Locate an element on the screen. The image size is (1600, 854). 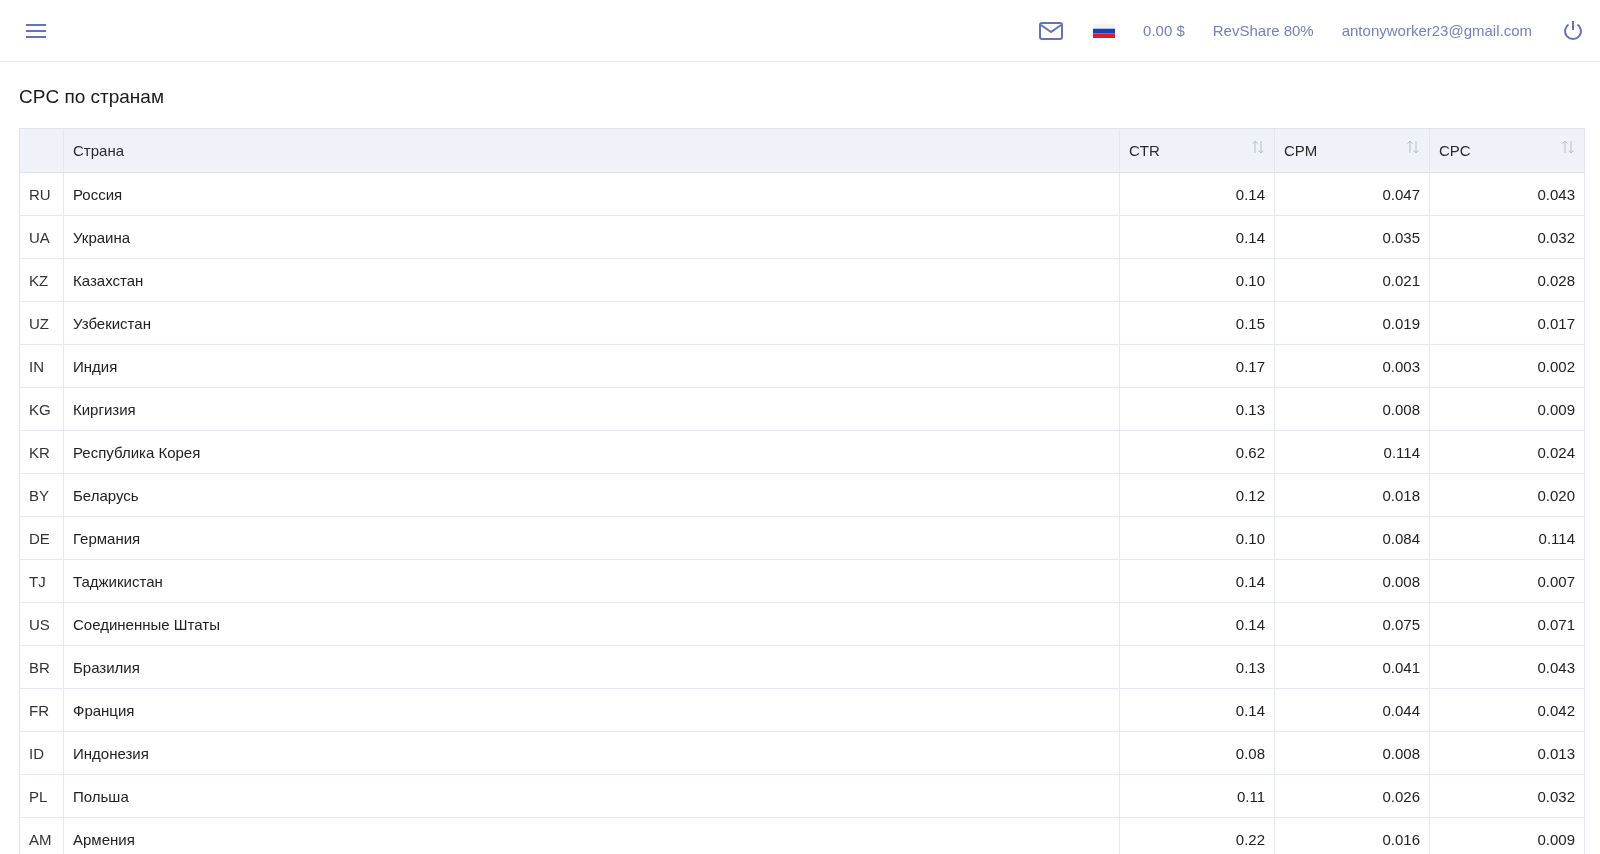
balance-text: 0.00 $ is located at coordinates (1164, 30).